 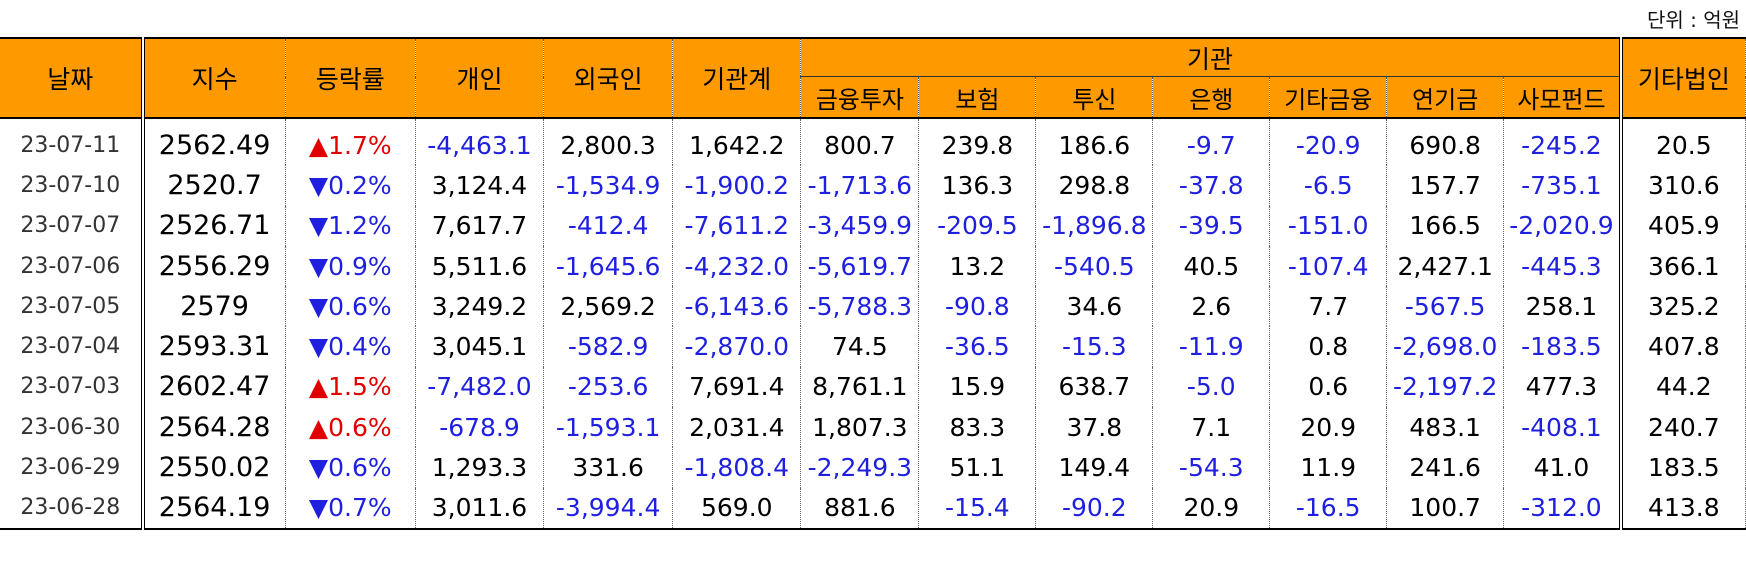 I want to click on cell-change: ▲1.7%, so click(x=350, y=142).